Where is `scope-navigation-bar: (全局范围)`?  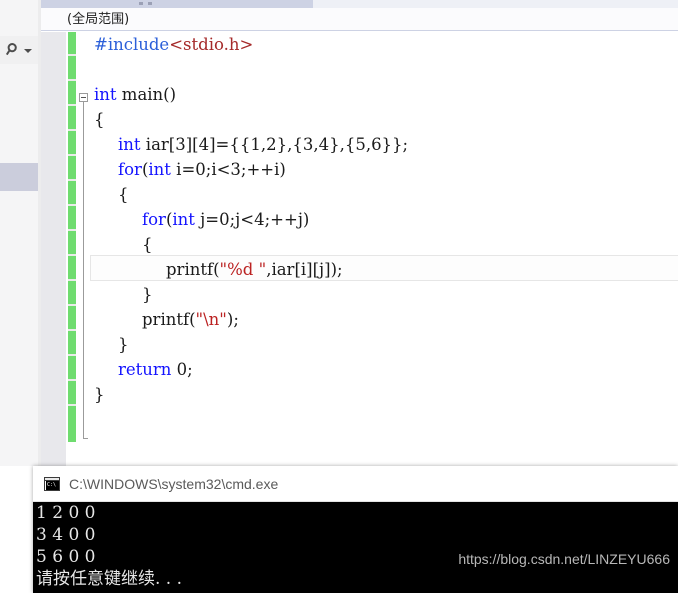
scope-navigation-bar: (全局范围) is located at coordinates (359, 19).